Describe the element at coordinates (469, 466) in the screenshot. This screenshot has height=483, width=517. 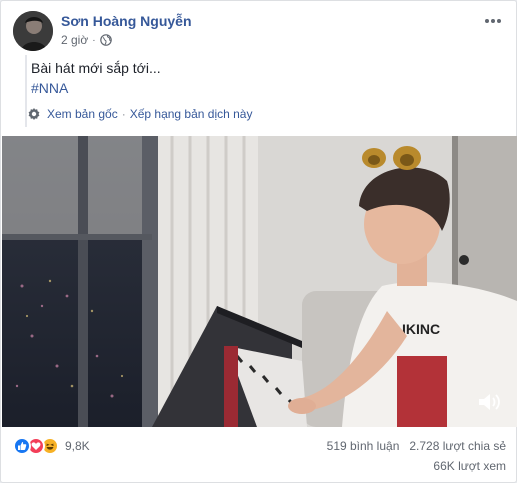
I see `views-count: 66K lượt xem` at that location.